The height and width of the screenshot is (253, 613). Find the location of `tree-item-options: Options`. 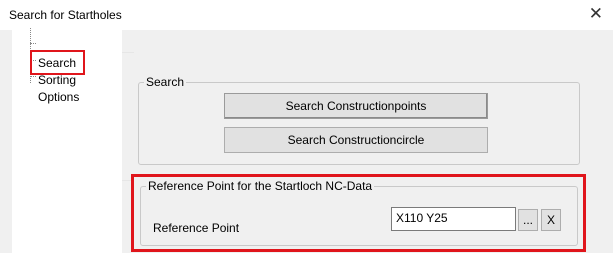

tree-item-options: Options is located at coordinates (58, 97).